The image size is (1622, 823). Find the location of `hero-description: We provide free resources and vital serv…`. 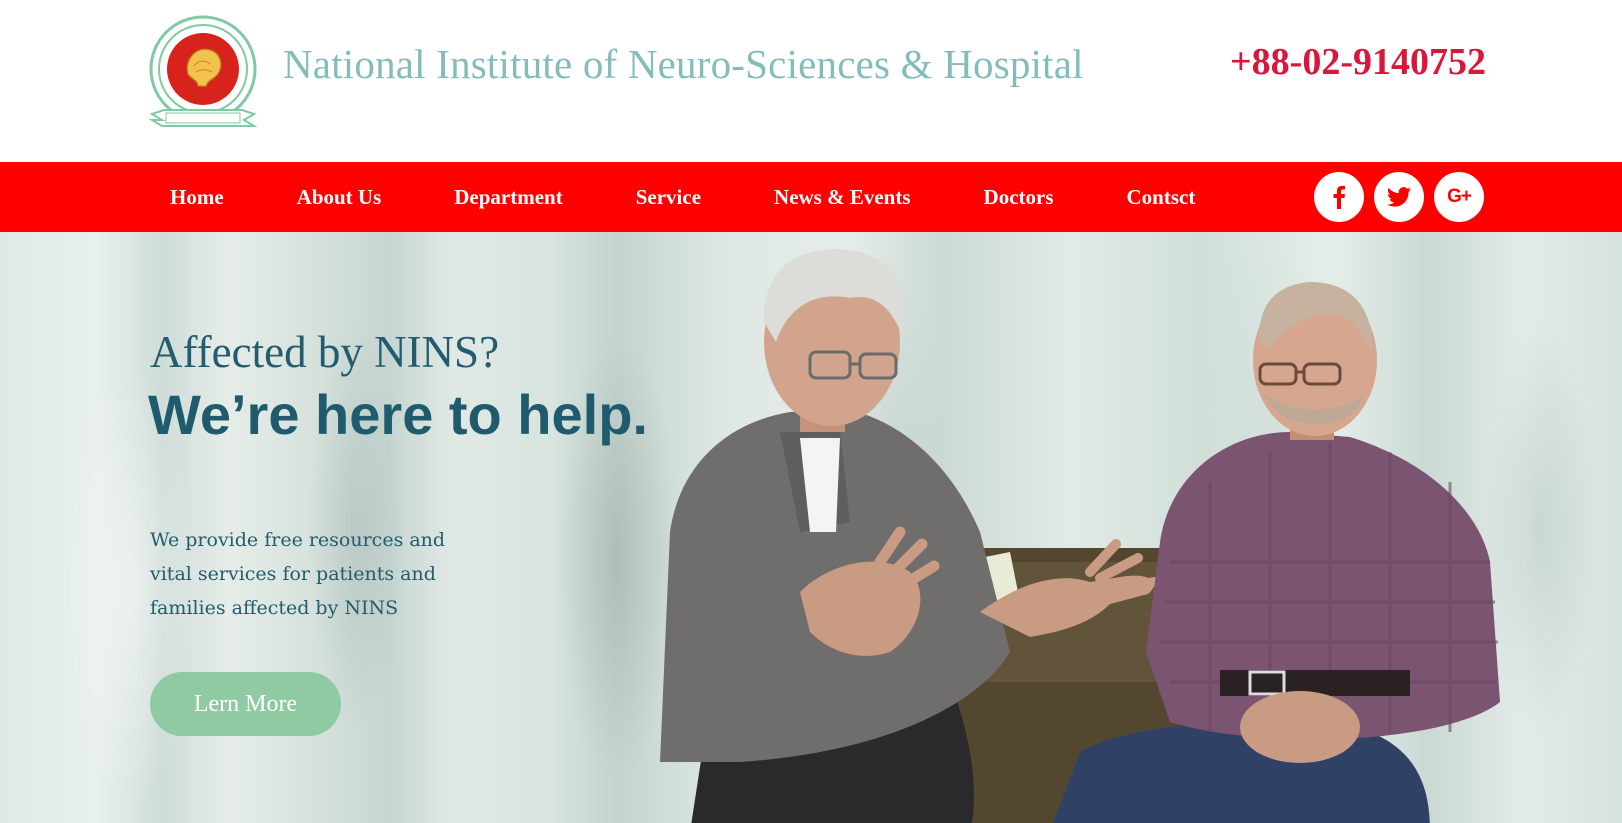

hero-description: We provide free resources and vital serv… is located at coordinates (298, 574).